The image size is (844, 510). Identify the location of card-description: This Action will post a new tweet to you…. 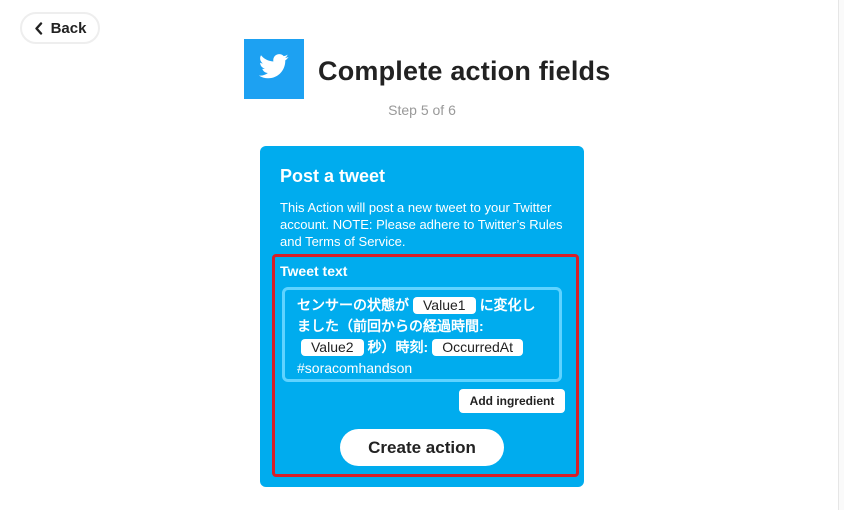
(421, 224).